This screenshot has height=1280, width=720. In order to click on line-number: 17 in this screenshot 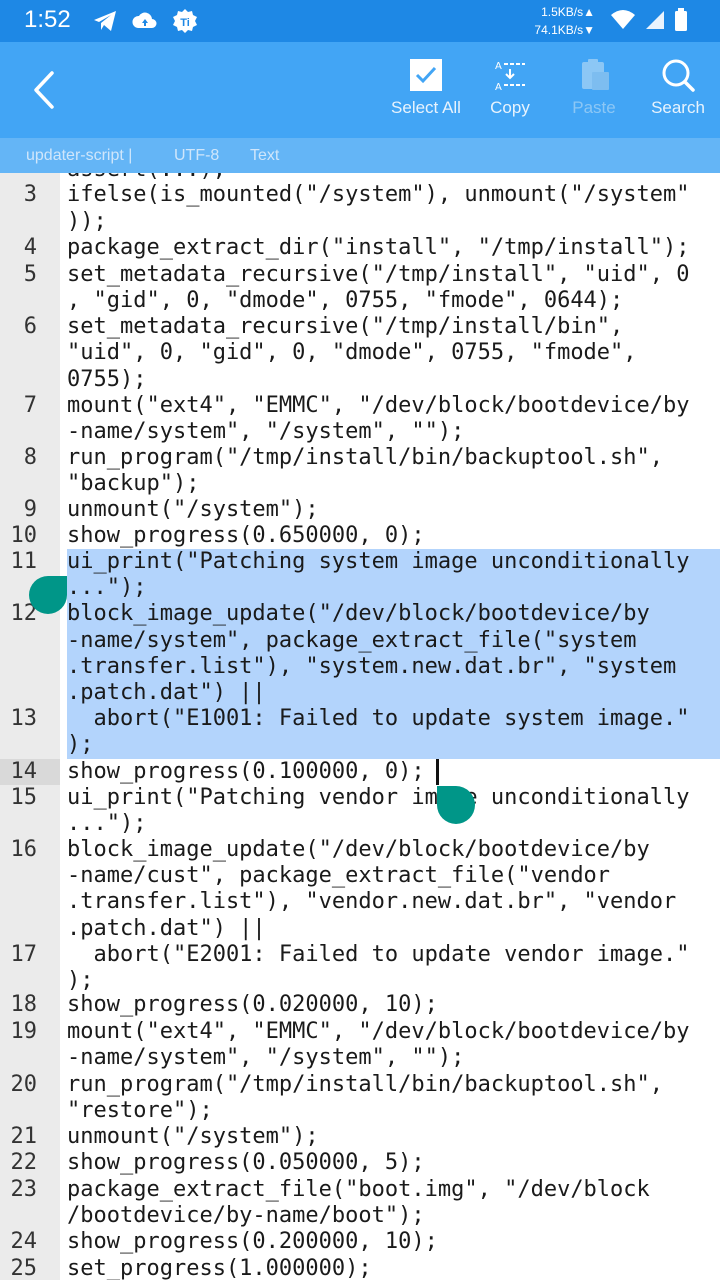, I will do `click(24, 954)`.